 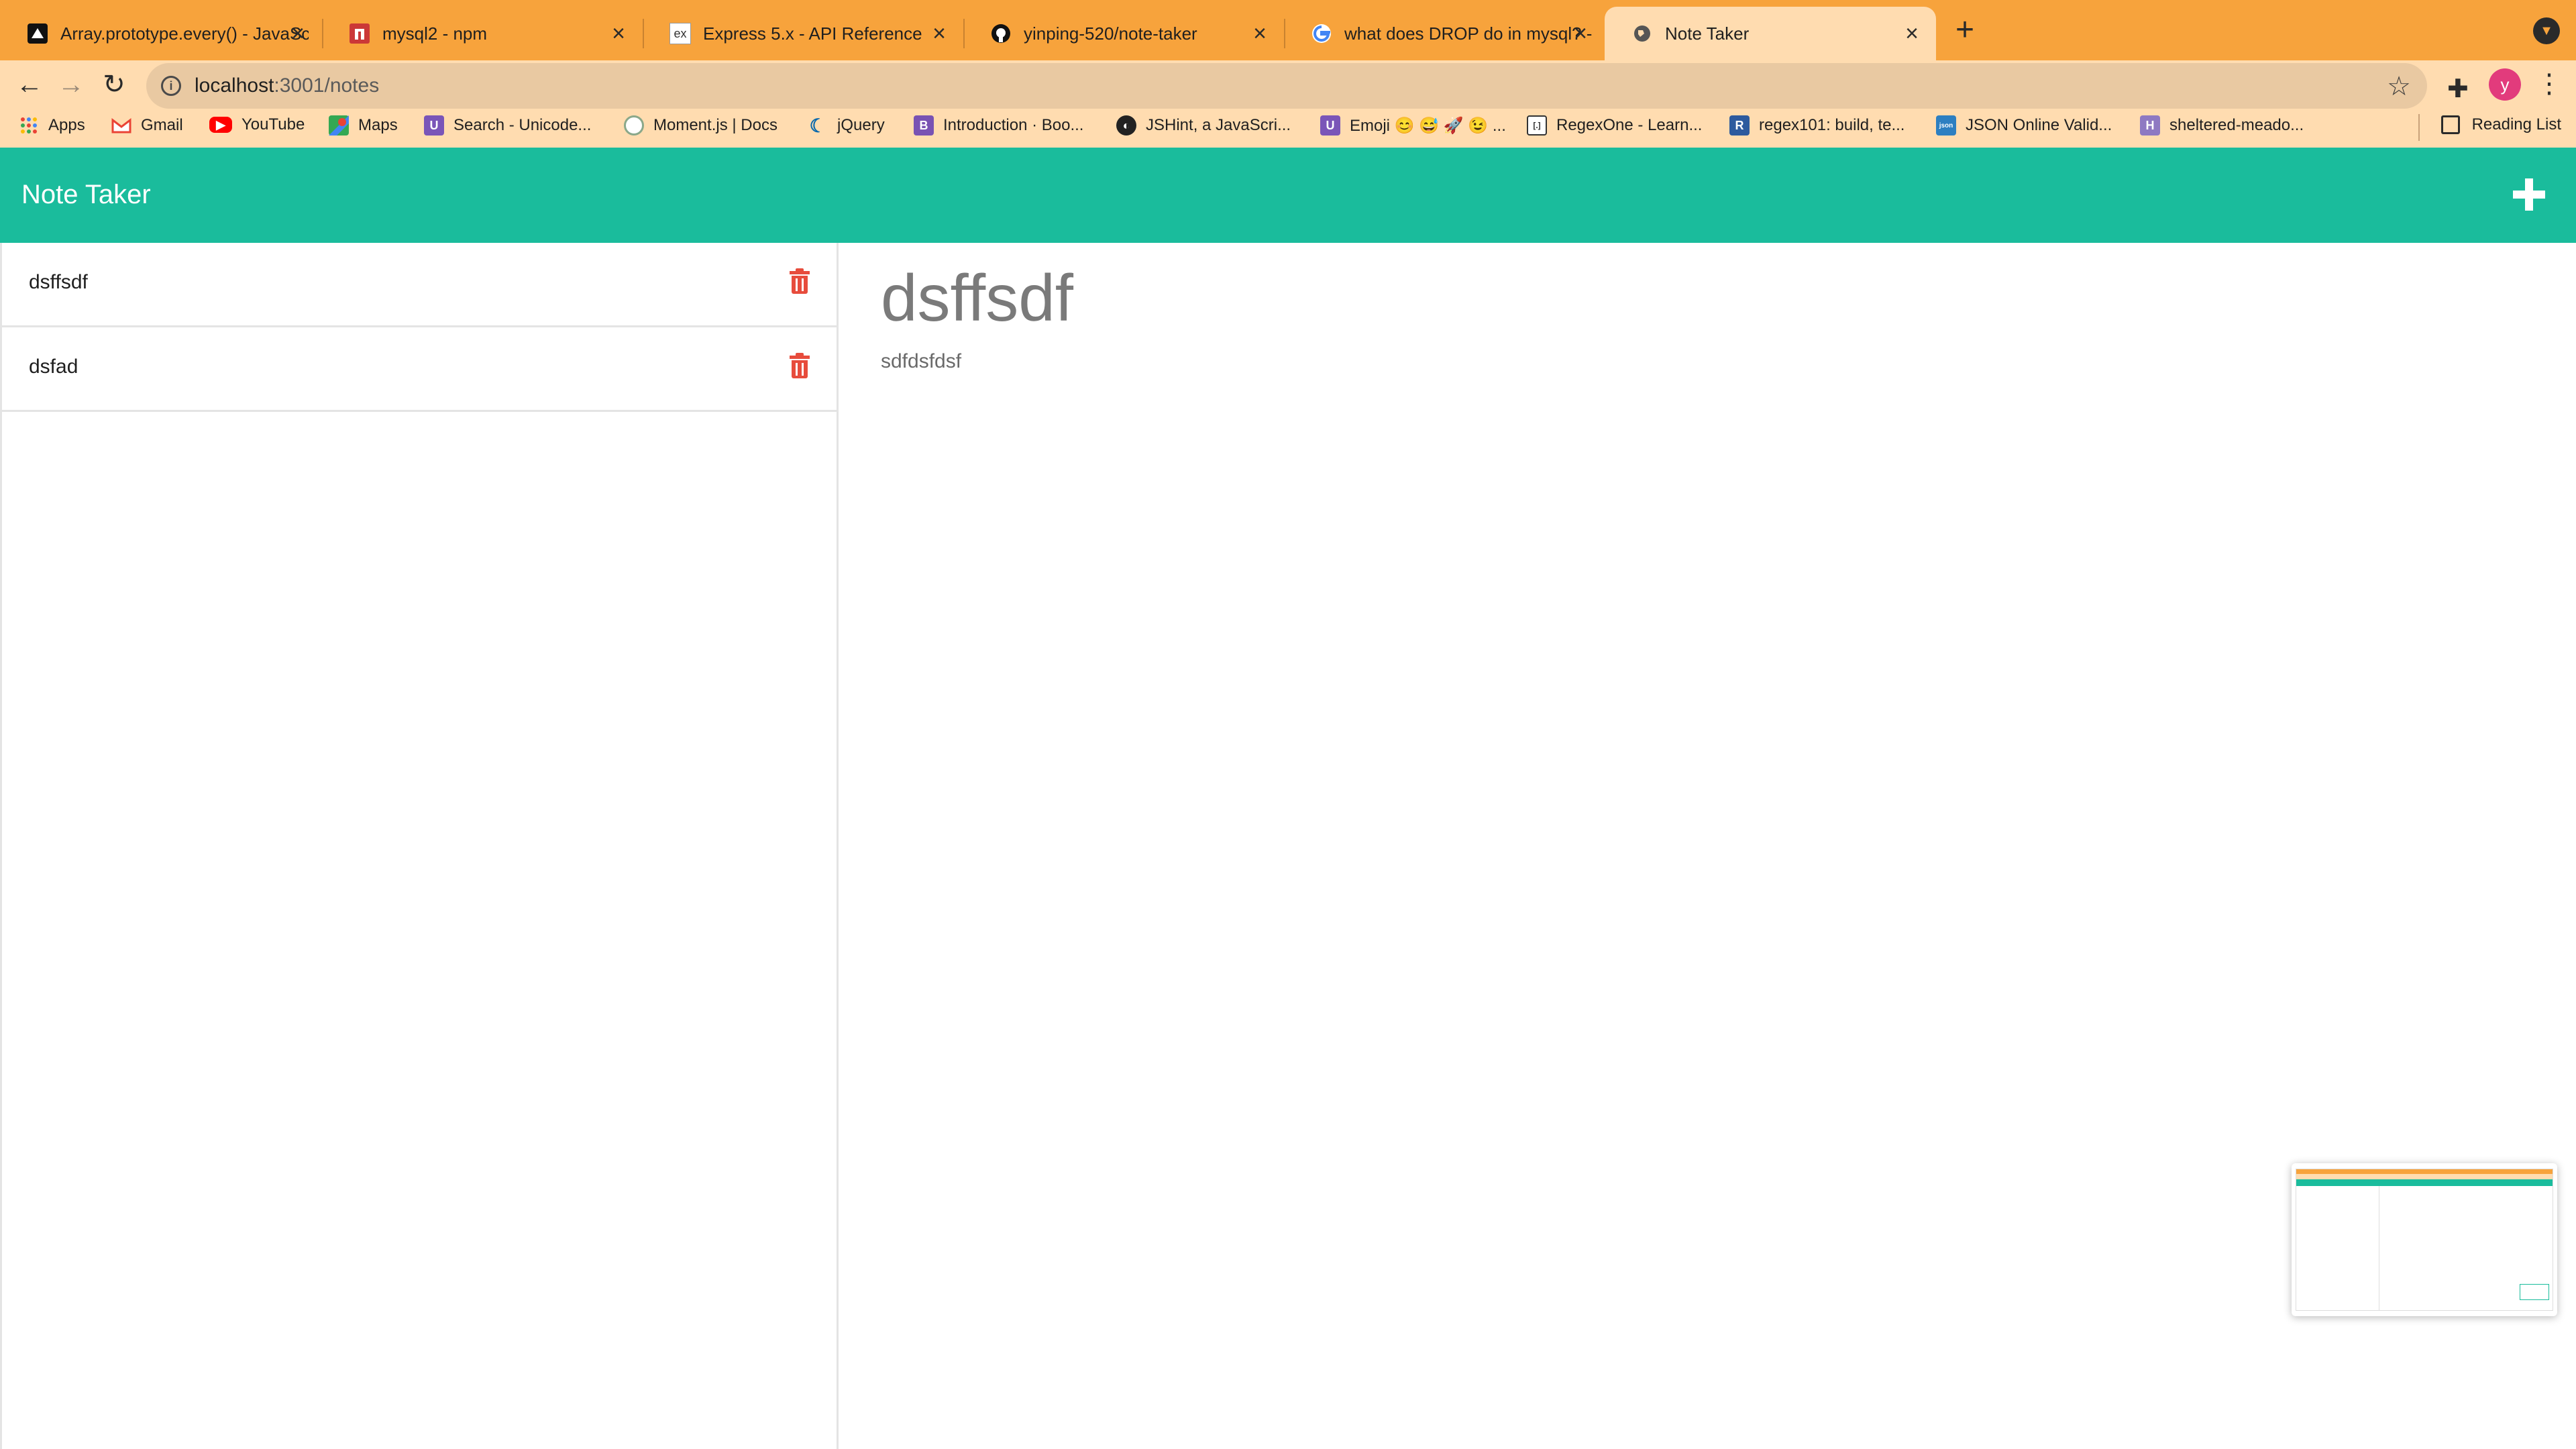 What do you see at coordinates (29, 125) in the screenshot?
I see `apps-grid-icon` at bounding box center [29, 125].